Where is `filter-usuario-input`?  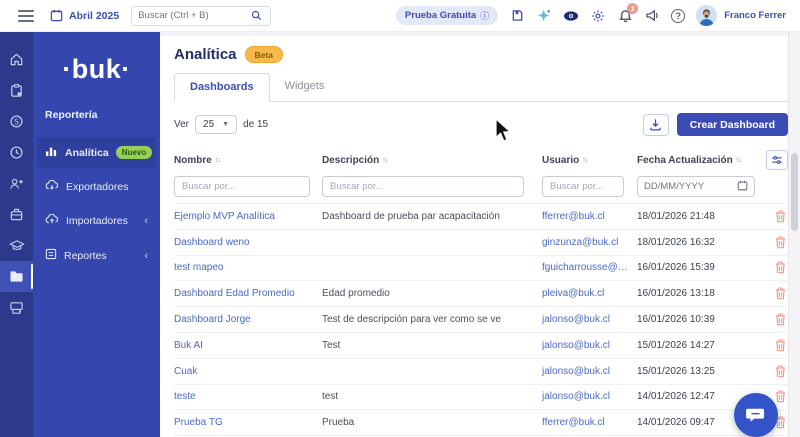 filter-usuario-input is located at coordinates (583, 186).